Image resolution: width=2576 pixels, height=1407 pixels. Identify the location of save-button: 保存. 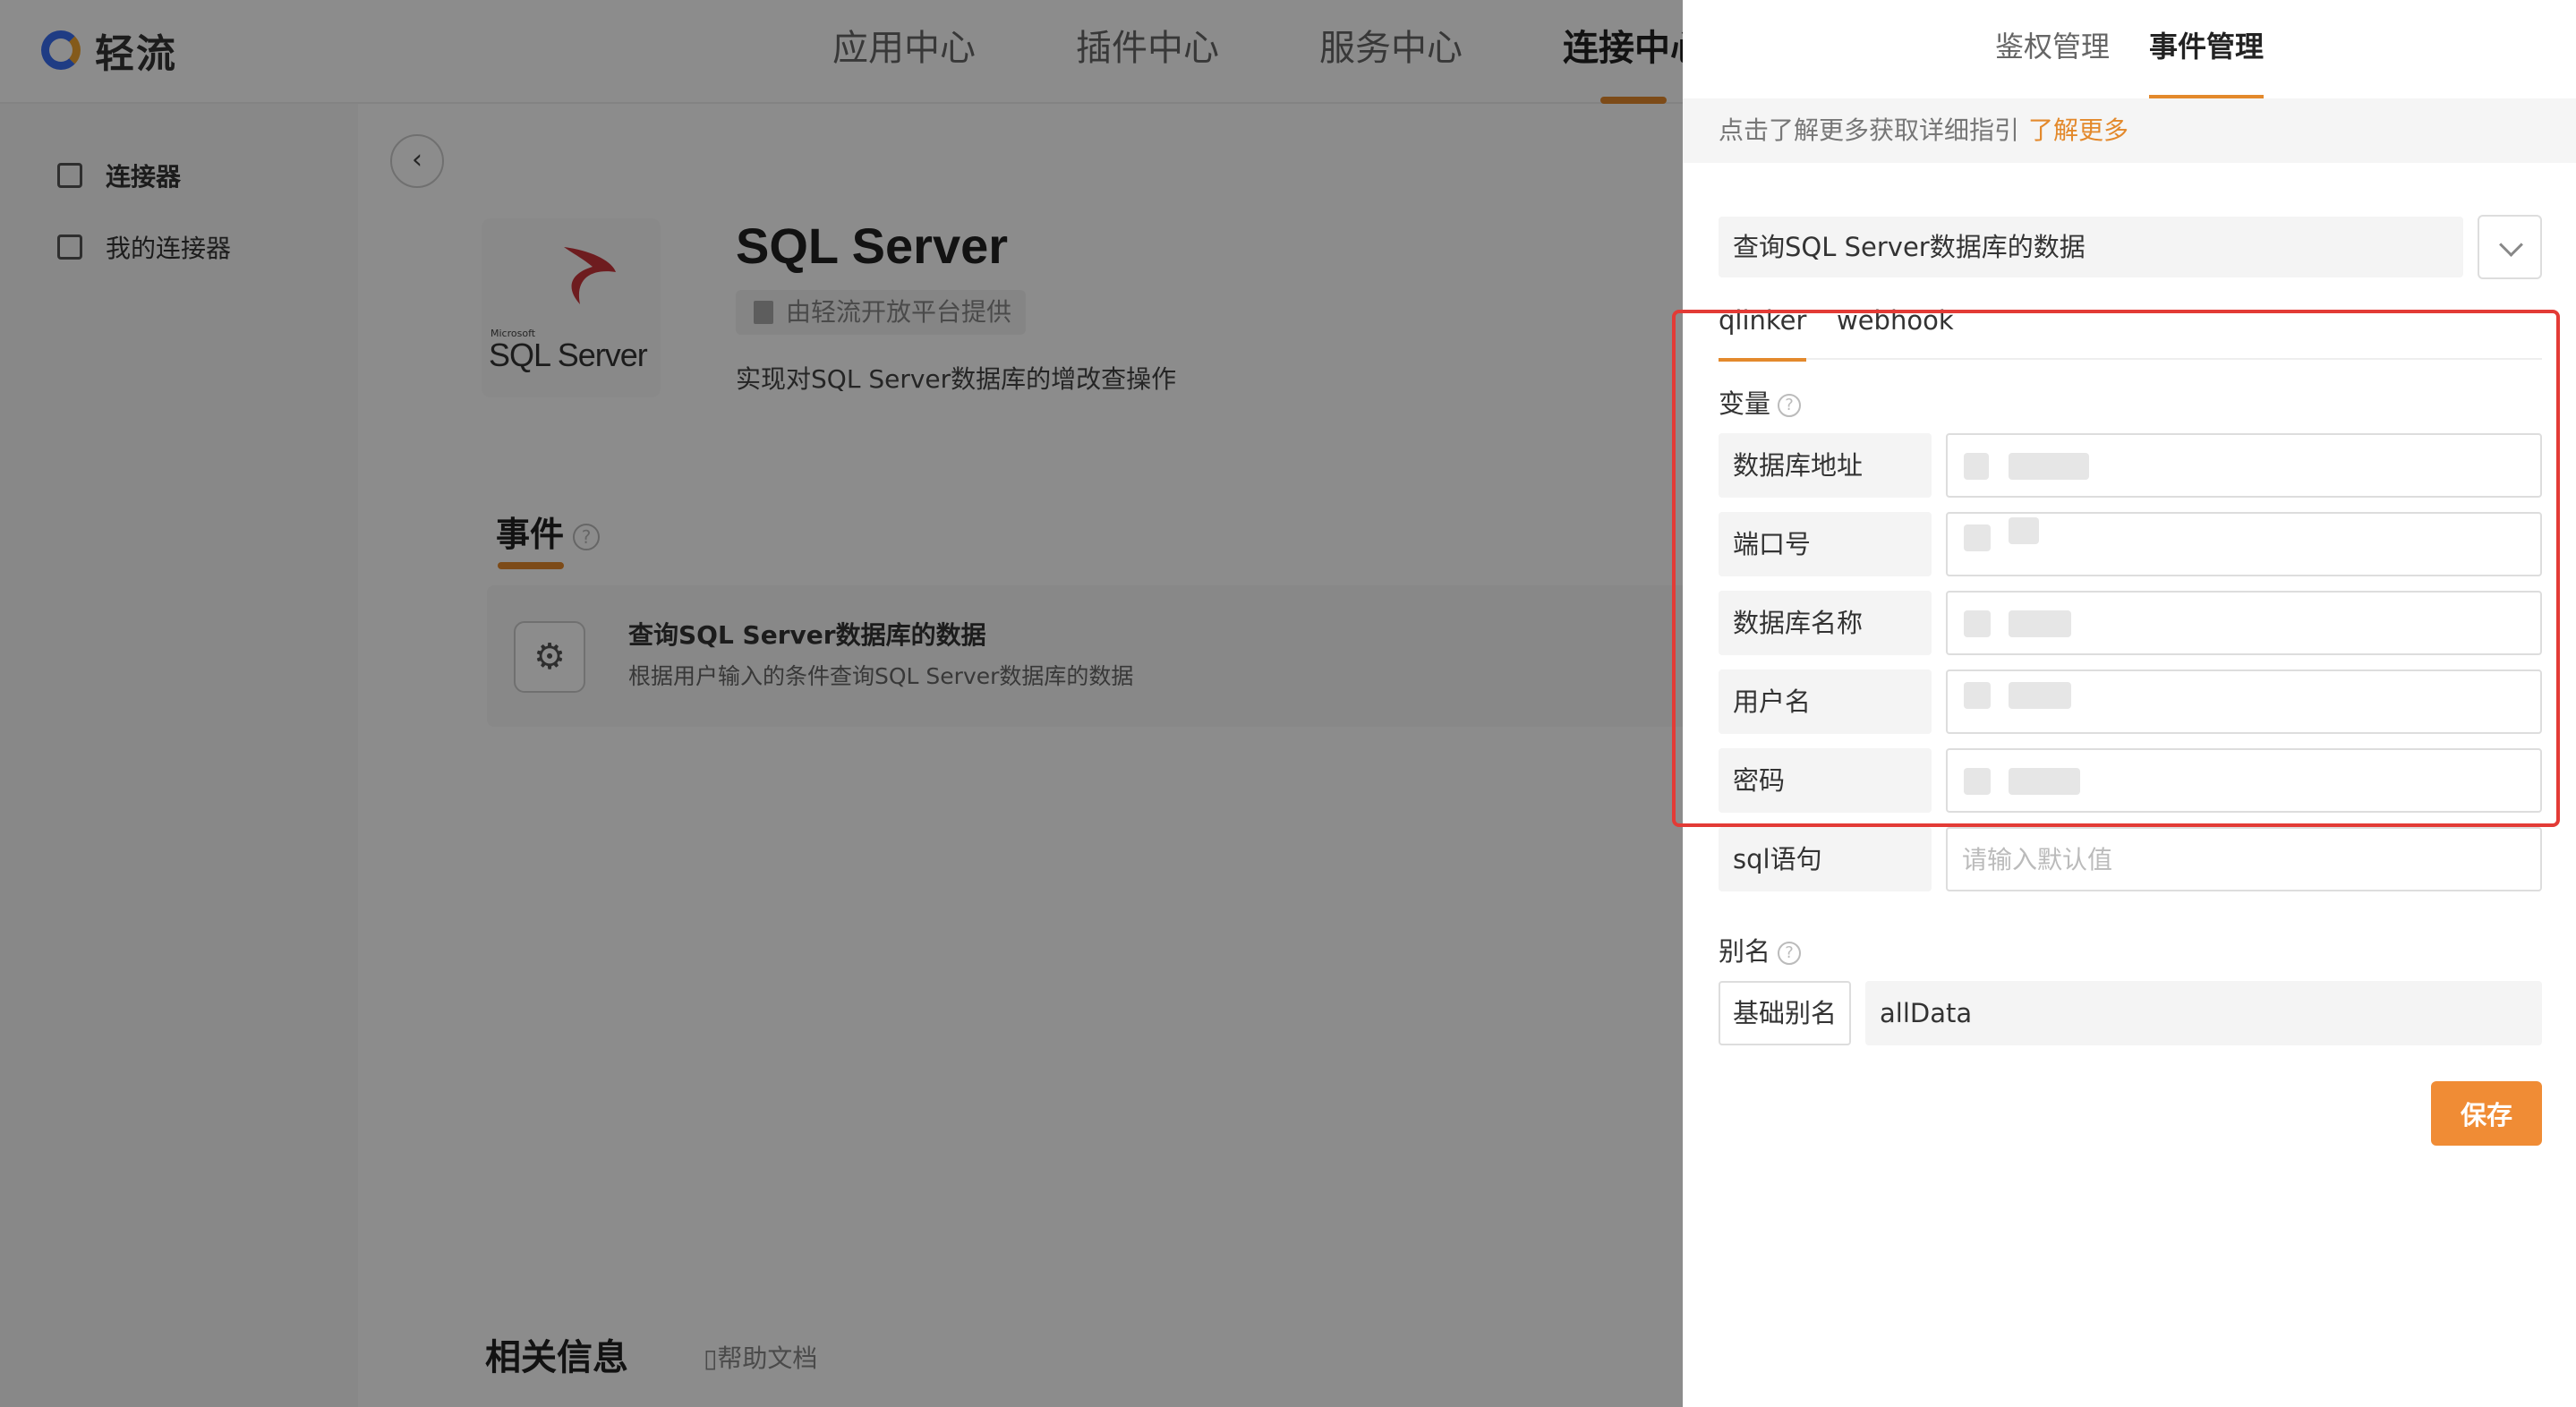
(2486, 1113).